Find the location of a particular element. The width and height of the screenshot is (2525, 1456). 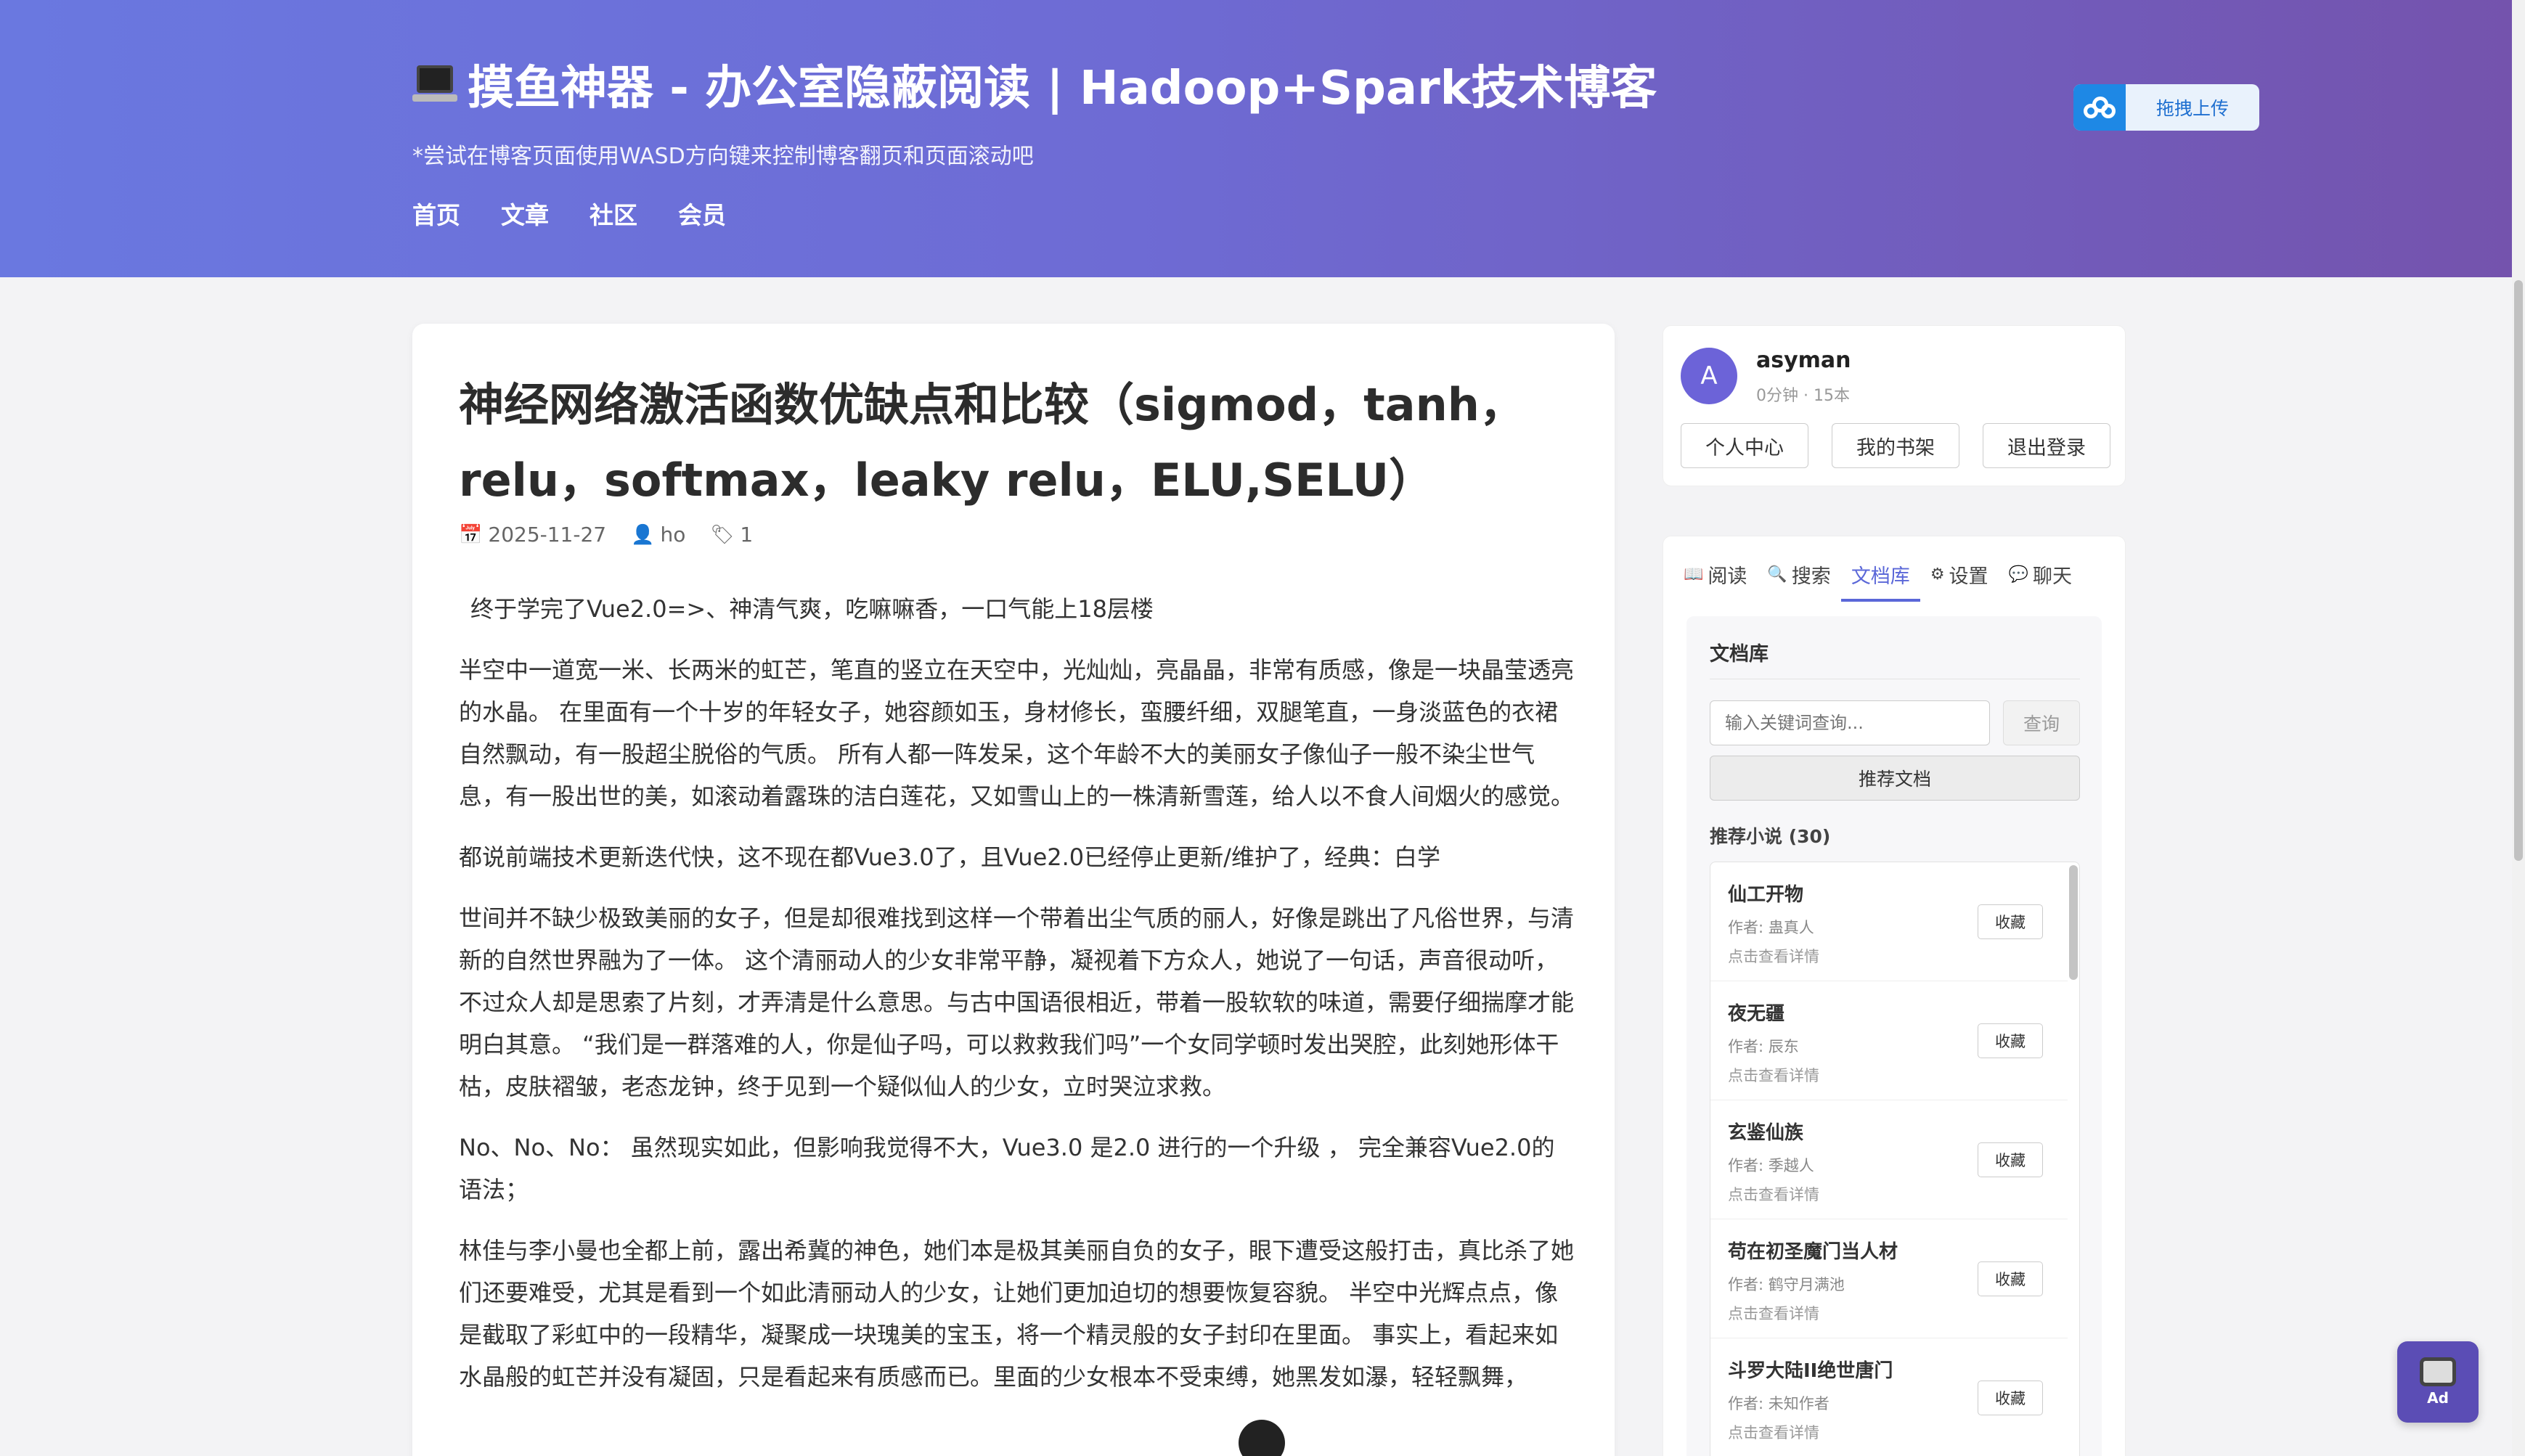

tab-label: 阅读 is located at coordinates (1727, 576).